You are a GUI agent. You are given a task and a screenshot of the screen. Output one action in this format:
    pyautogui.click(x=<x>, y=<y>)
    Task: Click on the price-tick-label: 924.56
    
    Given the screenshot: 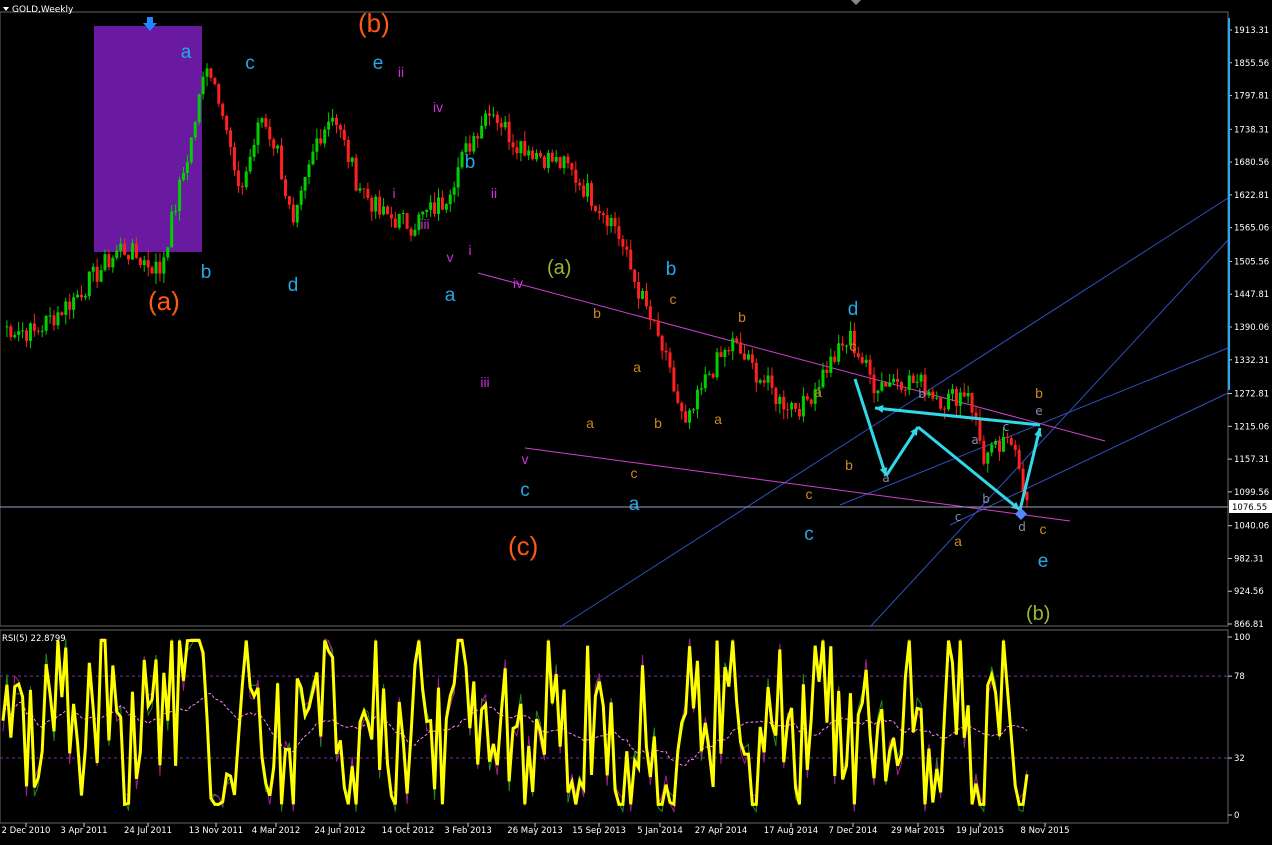 What is the action you would take?
    pyautogui.click(x=1249, y=592)
    